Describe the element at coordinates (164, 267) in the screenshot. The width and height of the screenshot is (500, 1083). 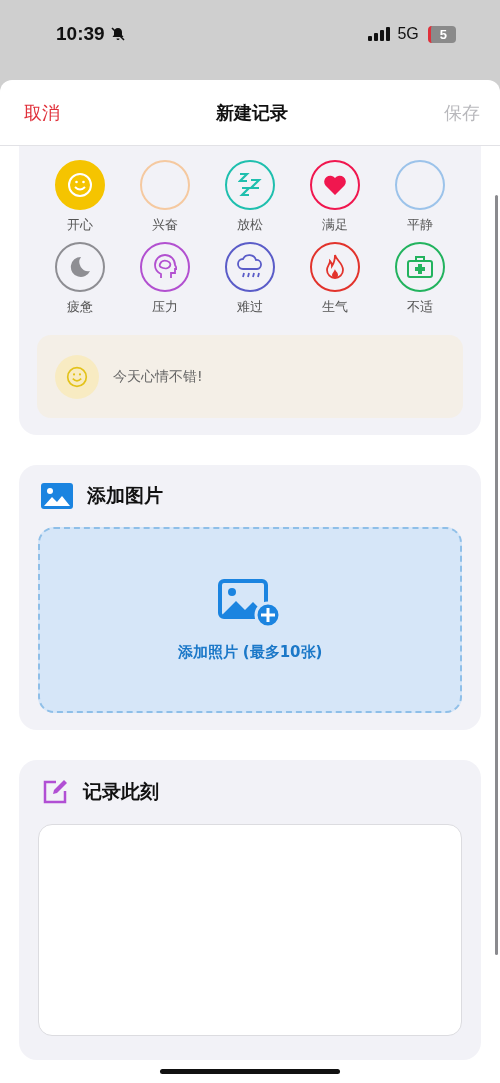
I see `head-brain-icon` at that location.